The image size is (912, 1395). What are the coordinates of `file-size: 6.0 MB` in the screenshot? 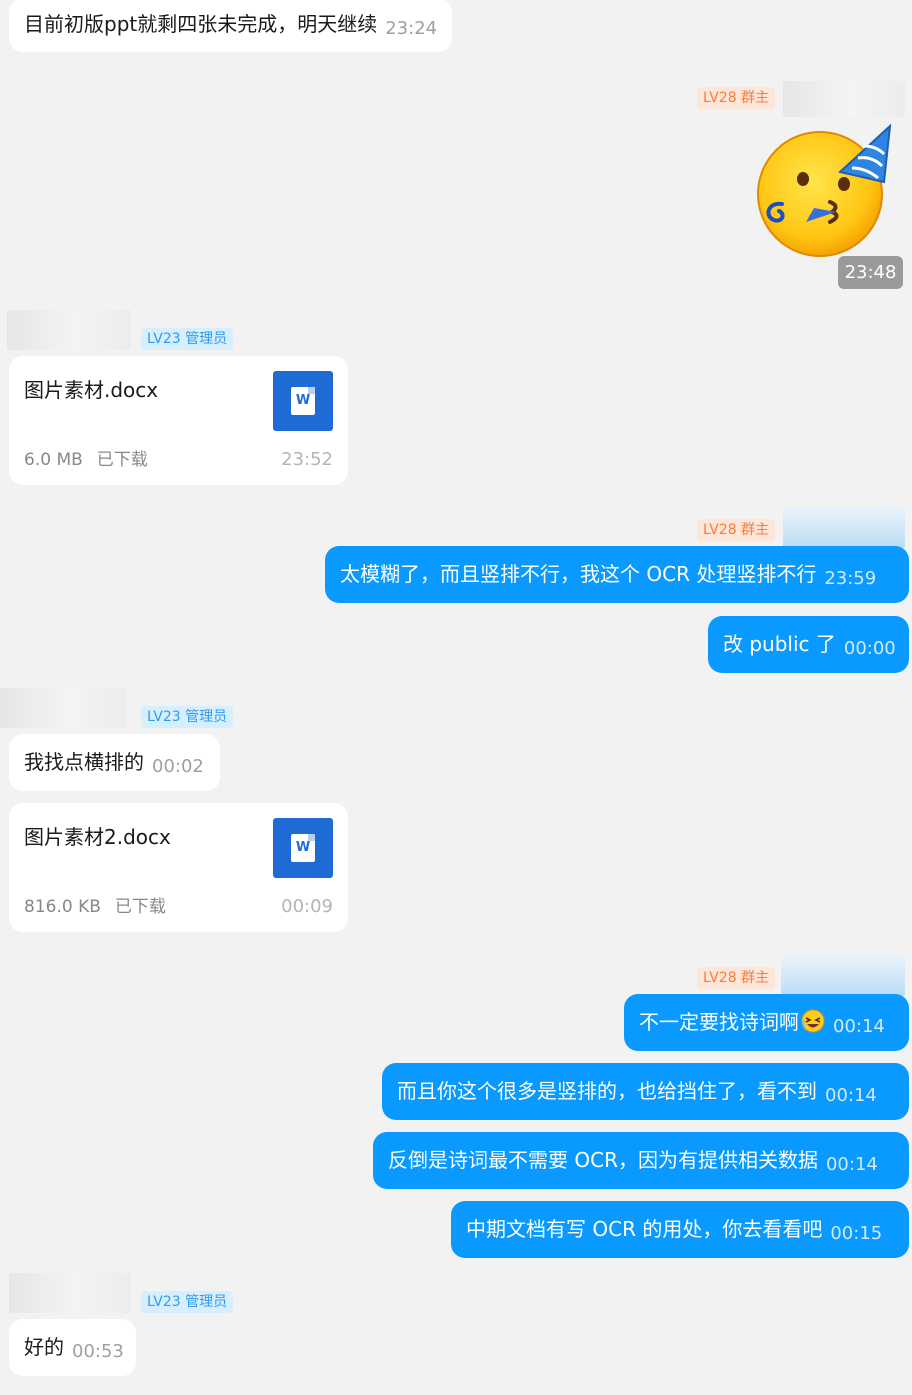 It's located at (53, 460).